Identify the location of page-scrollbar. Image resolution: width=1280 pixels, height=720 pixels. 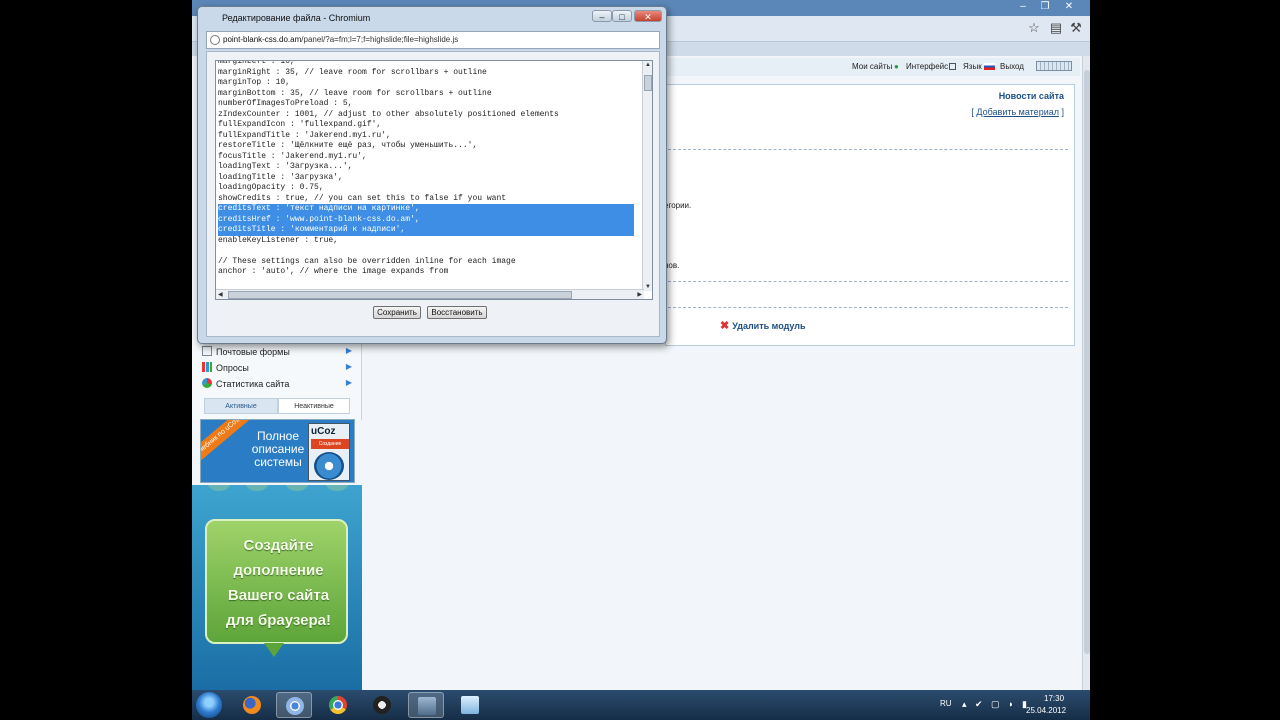
(1086, 374).